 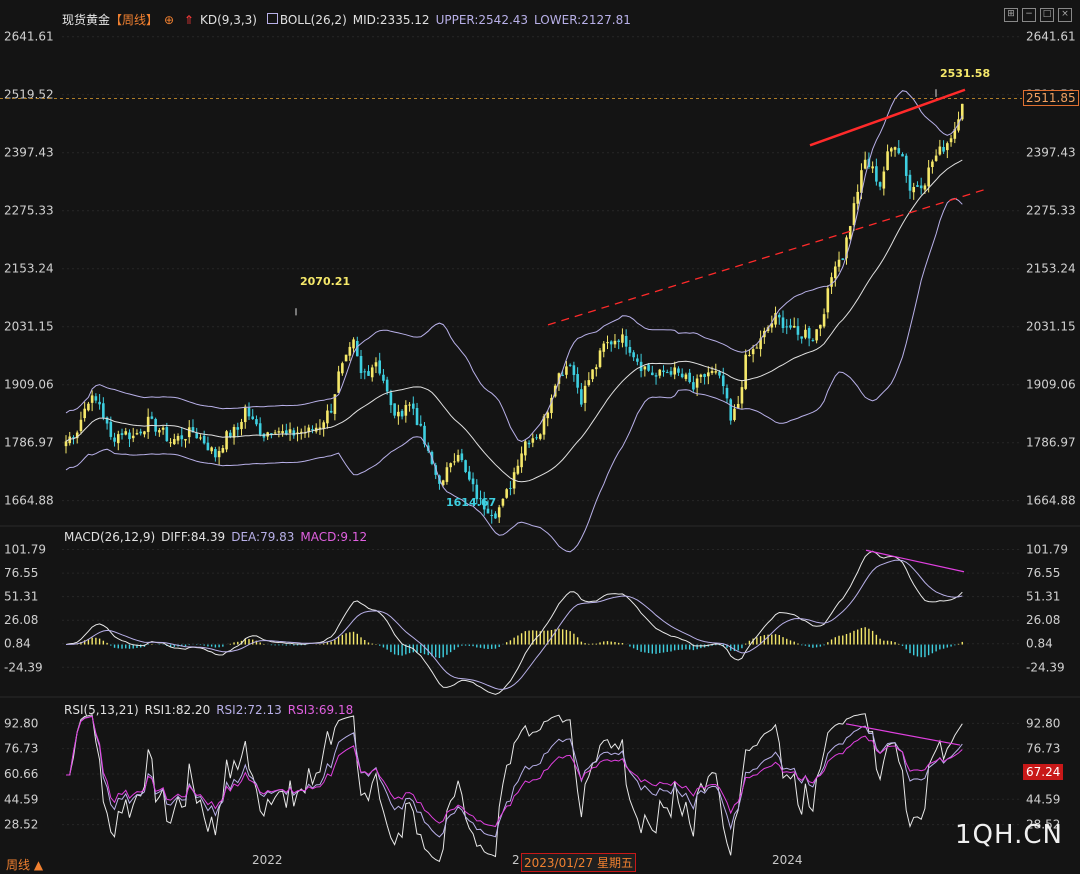 I want to click on trendline-channel, so click(x=766, y=257).